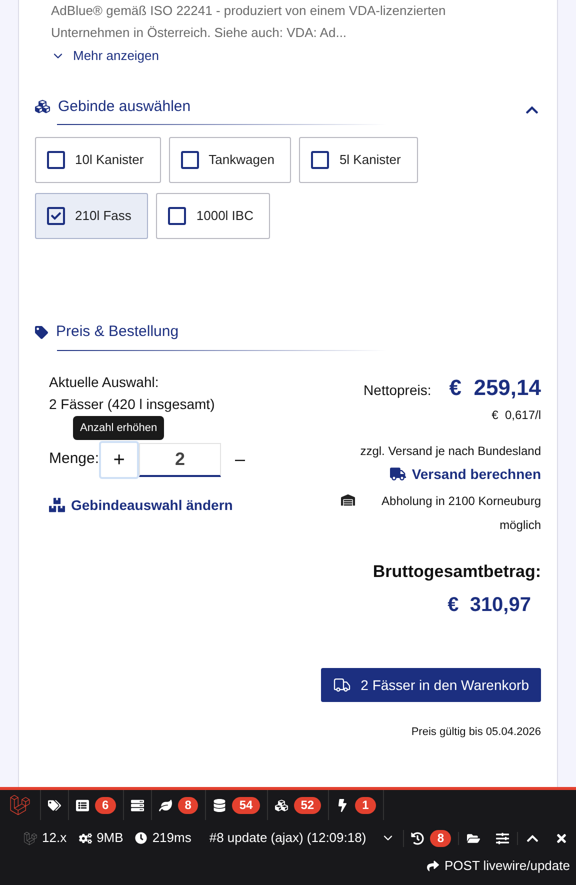  Describe the element at coordinates (473, 838) in the screenshot. I see `folder-icon` at that location.